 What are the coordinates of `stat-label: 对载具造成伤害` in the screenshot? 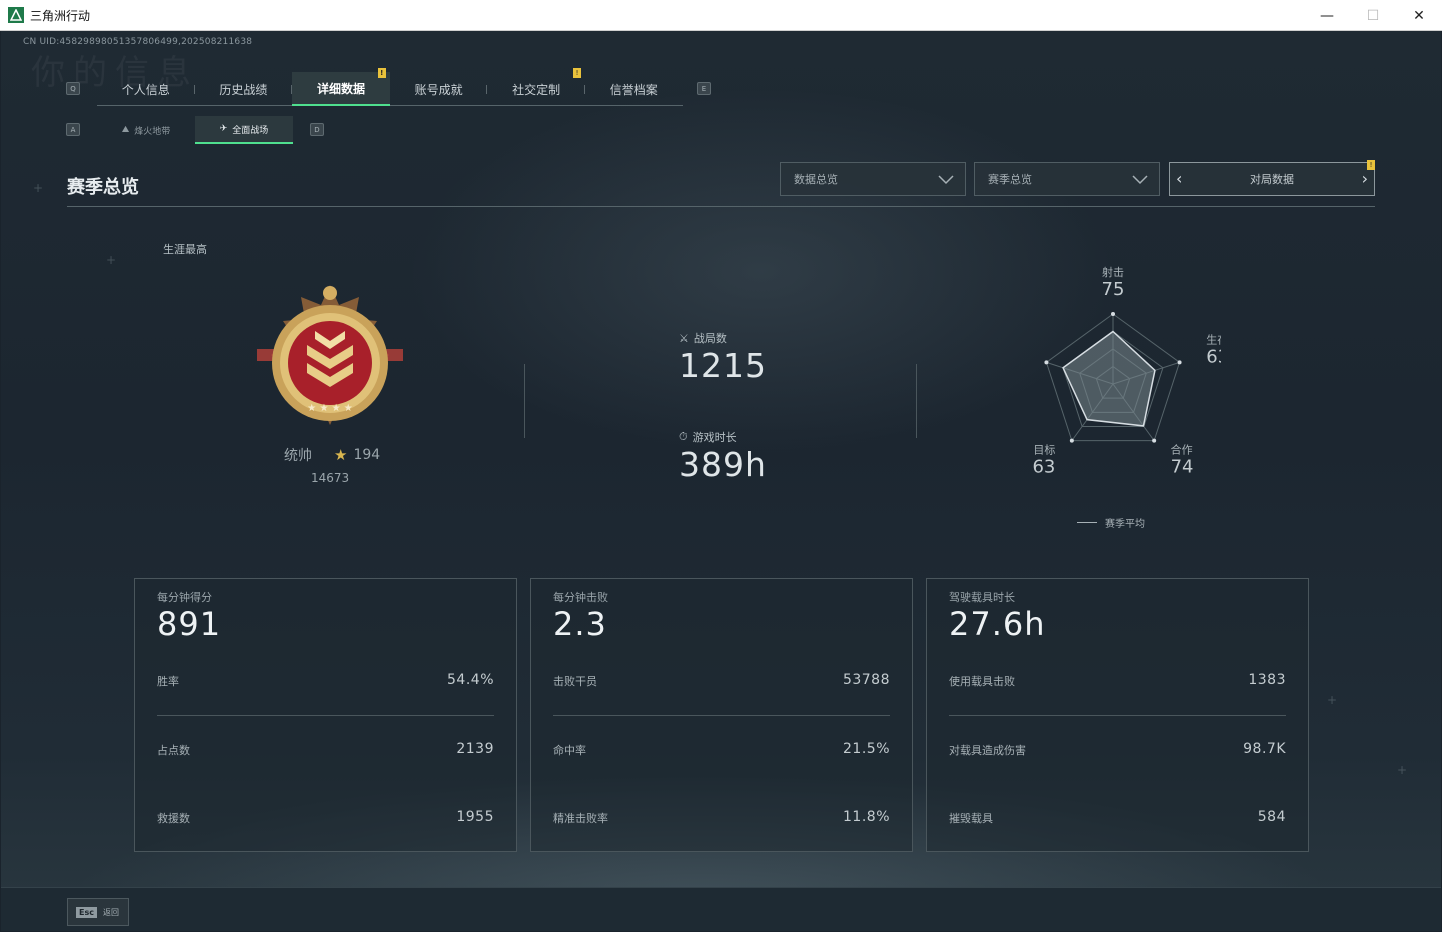 It's located at (987, 750).